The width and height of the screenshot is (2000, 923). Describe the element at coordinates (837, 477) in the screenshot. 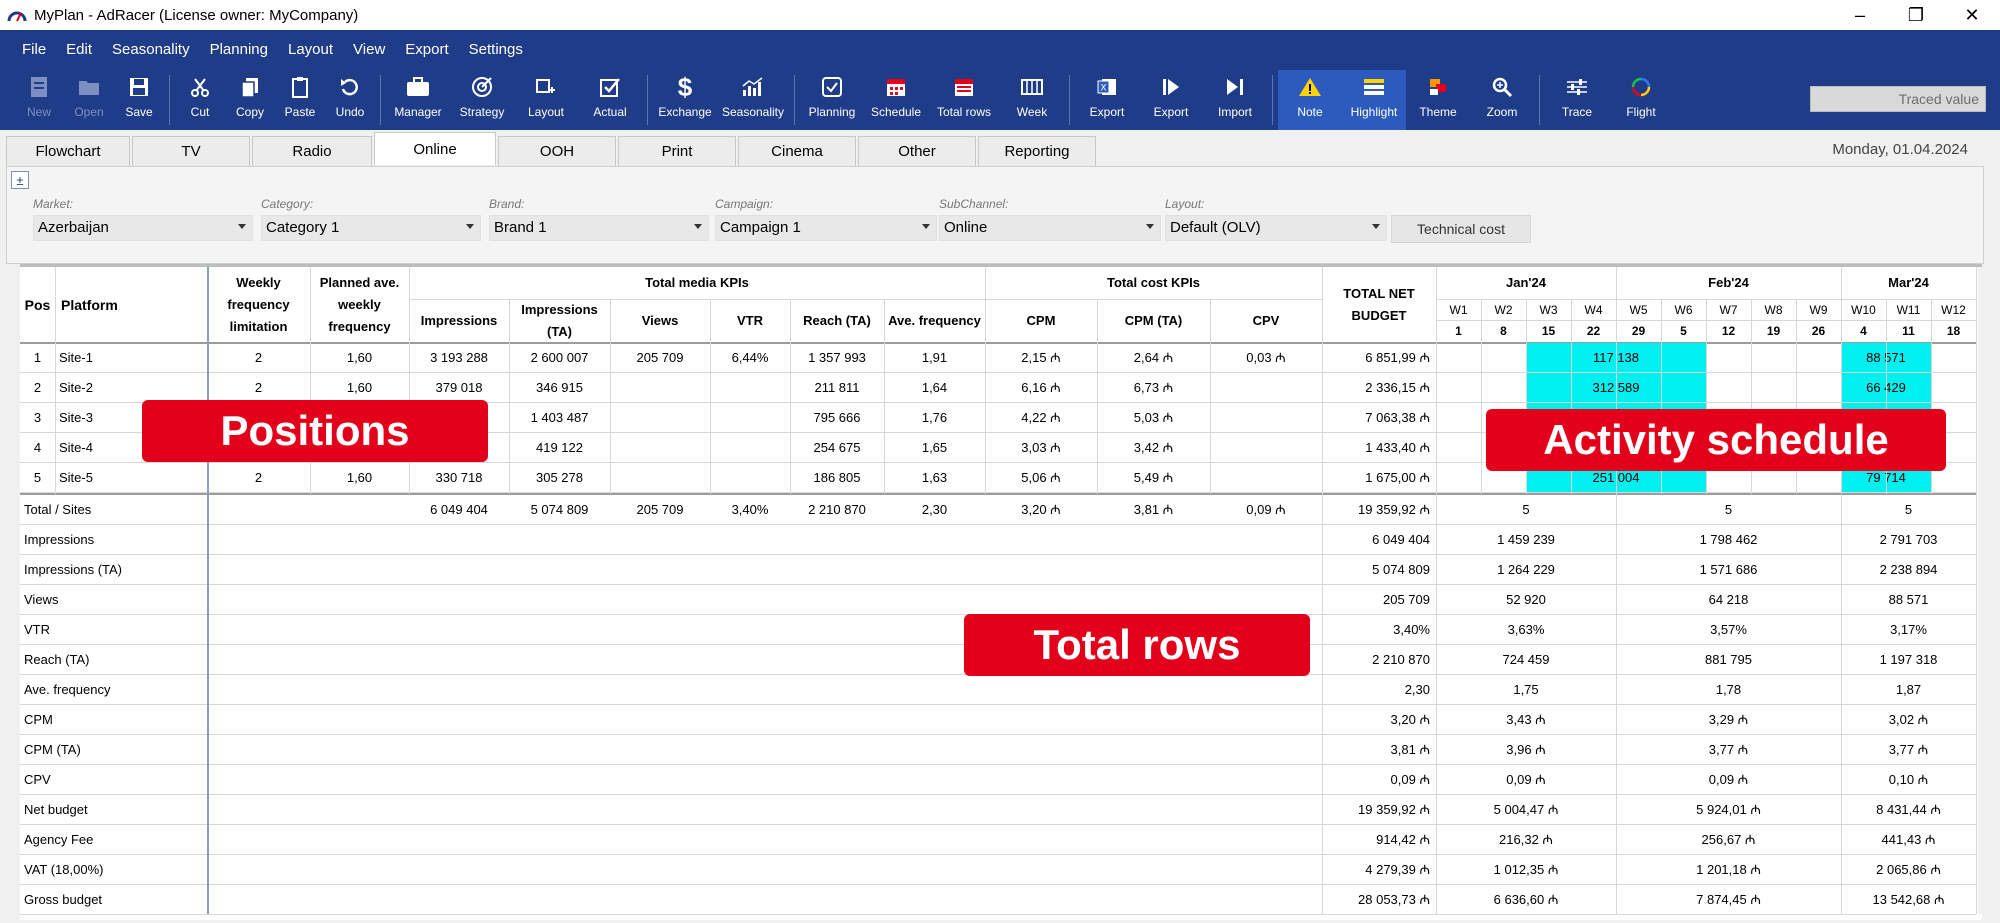

I see `kpi-value: 186 805` at that location.